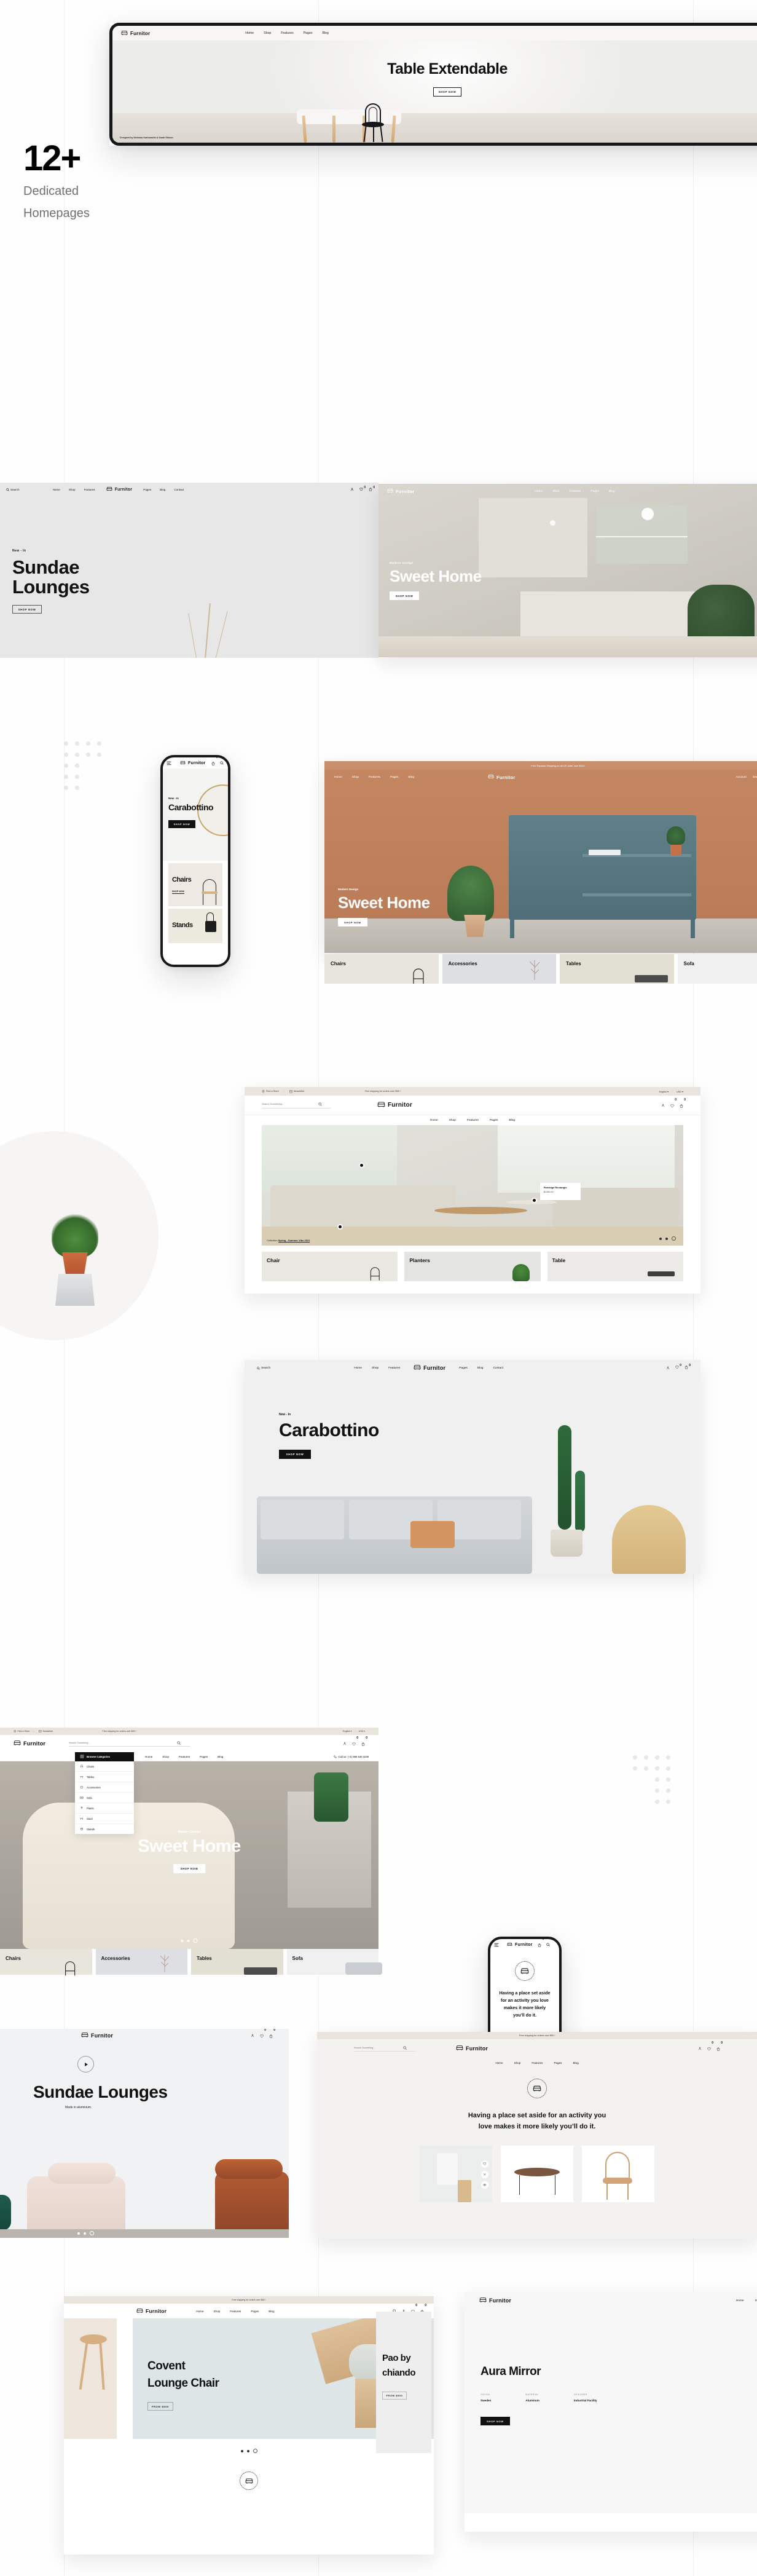 The image size is (757, 2576). What do you see at coordinates (189, 1869) in the screenshot?
I see `sweet3-shop-now-button: SHOP NOW` at bounding box center [189, 1869].